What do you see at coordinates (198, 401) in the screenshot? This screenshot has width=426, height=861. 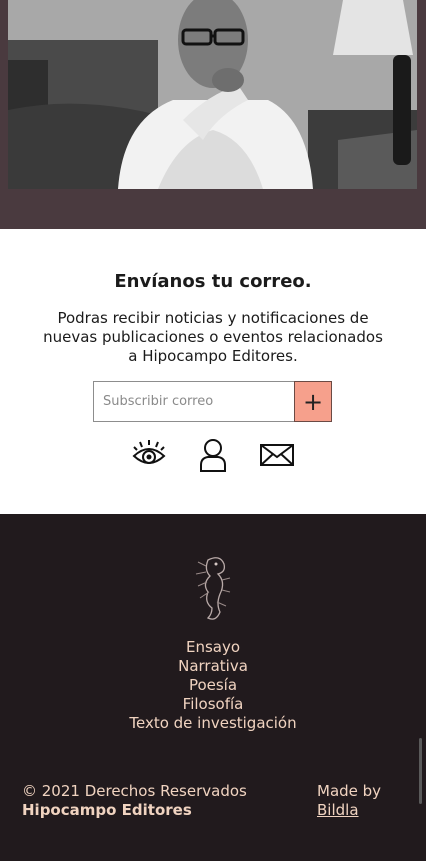 I see `email-subscribe-input` at bounding box center [198, 401].